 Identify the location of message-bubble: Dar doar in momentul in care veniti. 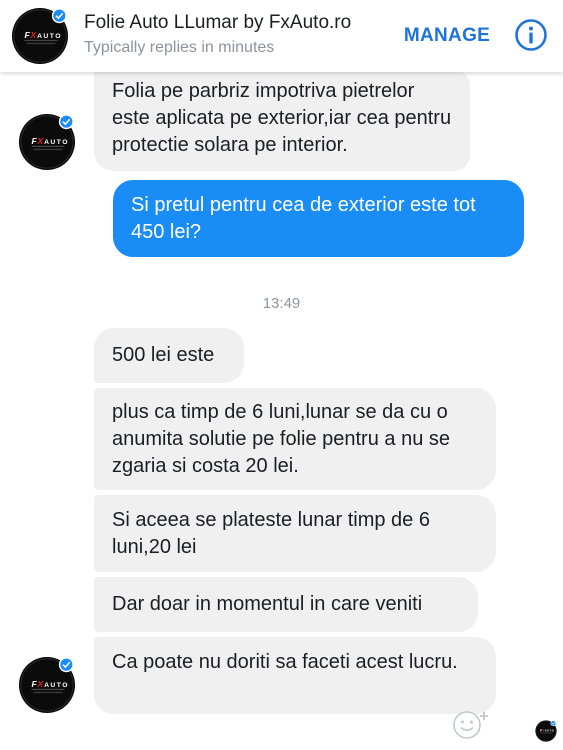
(286, 604).